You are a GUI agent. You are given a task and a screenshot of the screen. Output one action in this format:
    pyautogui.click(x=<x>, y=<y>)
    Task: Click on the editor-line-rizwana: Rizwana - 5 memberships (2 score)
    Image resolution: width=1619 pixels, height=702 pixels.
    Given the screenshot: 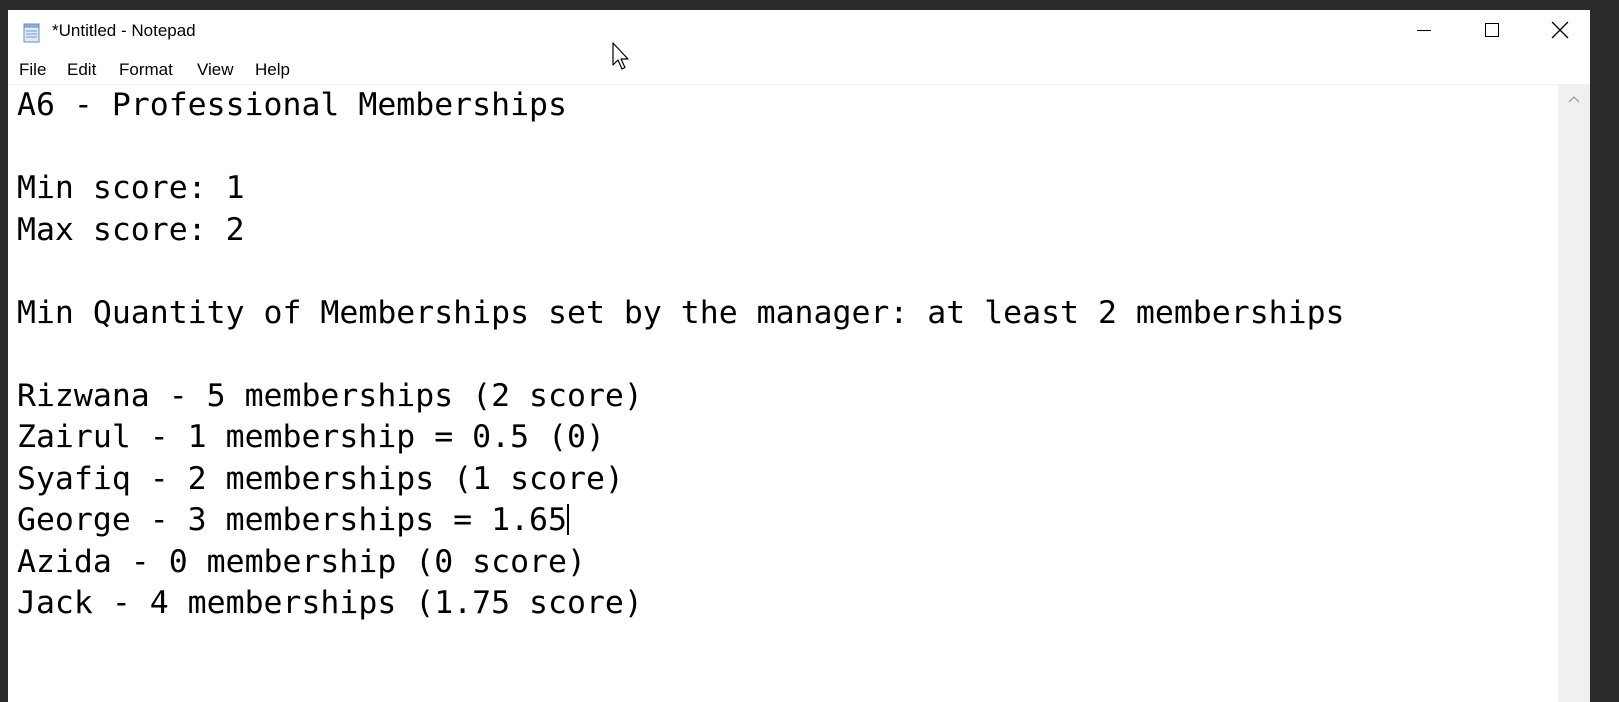 What is the action you would take?
    pyautogui.click(x=330, y=395)
    